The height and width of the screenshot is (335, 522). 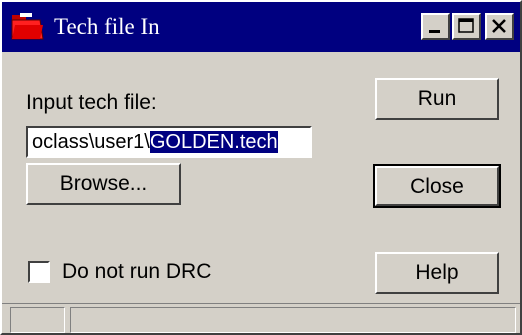 I want to click on help-button: Help, so click(x=437, y=273).